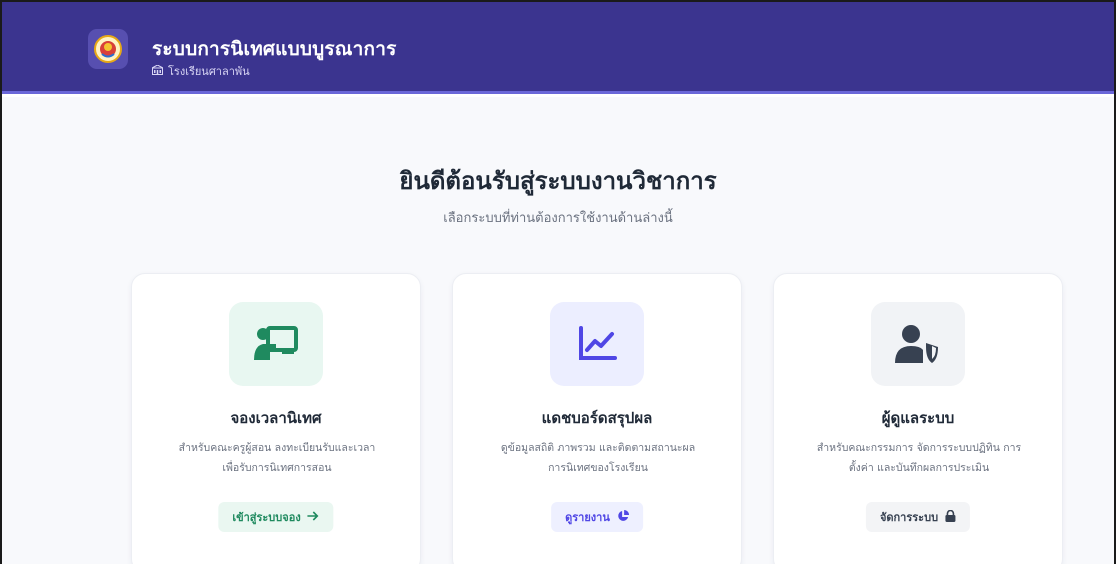 The width and height of the screenshot is (1116, 564). Describe the element at coordinates (919, 468) in the screenshot. I see `card-description-line: ตั้งค่า และบันทึกผลการประเมิน` at that location.